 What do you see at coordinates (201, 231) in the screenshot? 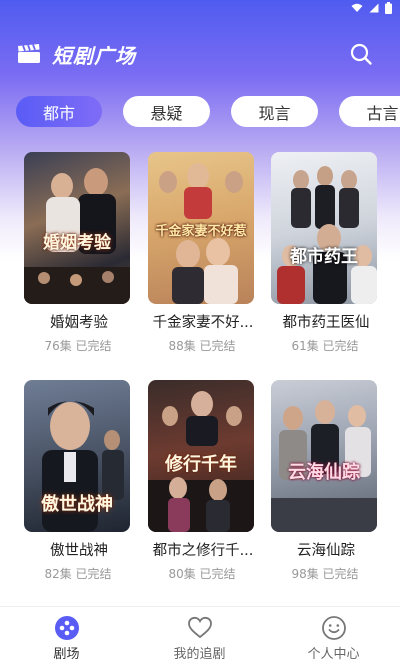
I see `poster-title-art: 千金家妻不好惹` at bounding box center [201, 231].